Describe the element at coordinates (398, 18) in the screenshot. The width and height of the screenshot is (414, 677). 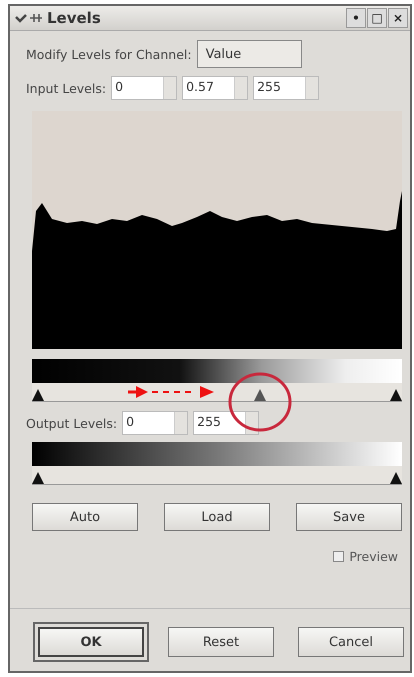
I see `window-control: ×` at that location.